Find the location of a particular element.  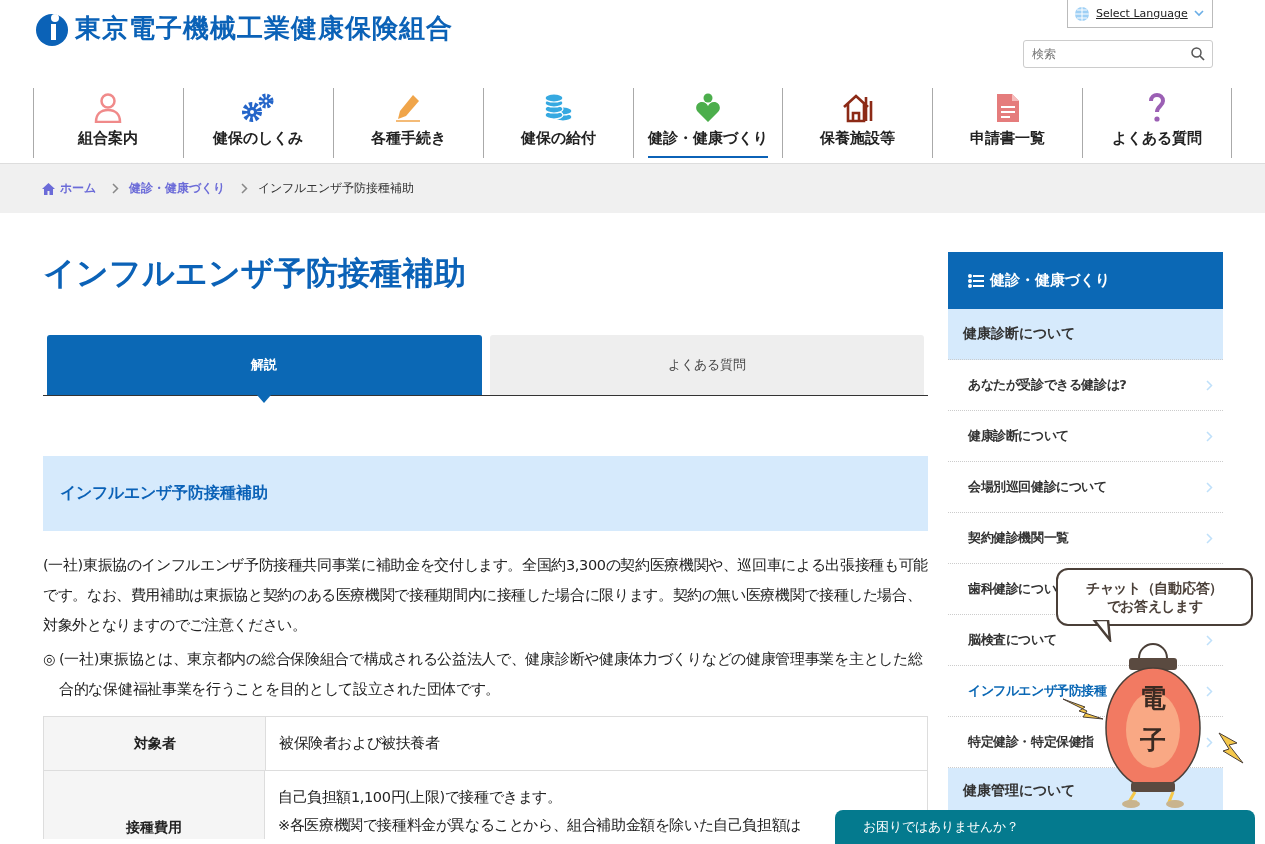

sidebar-title: 健診・健康づくり is located at coordinates (1050, 280).